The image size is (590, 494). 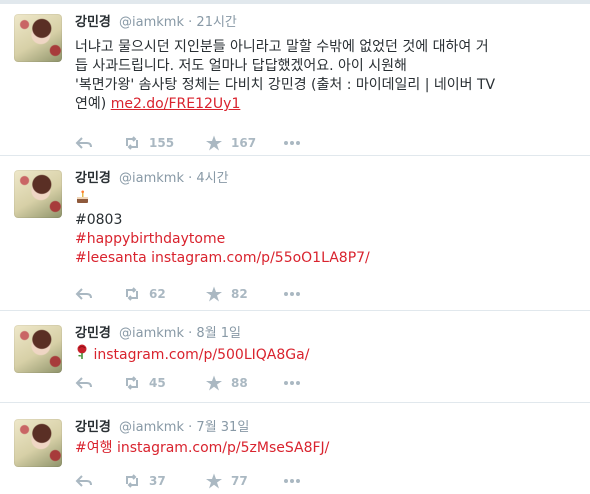 What do you see at coordinates (82, 200) in the screenshot?
I see `cake-emoji` at bounding box center [82, 200].